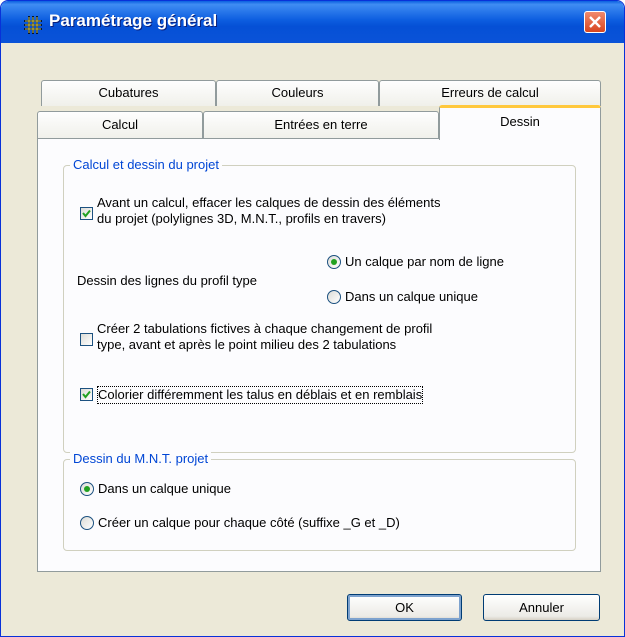 The width and height of the screenshot is (625, 637). I want to click on dessin-lignes-label: Dessin des lignes du profil type, so click(167, 280).